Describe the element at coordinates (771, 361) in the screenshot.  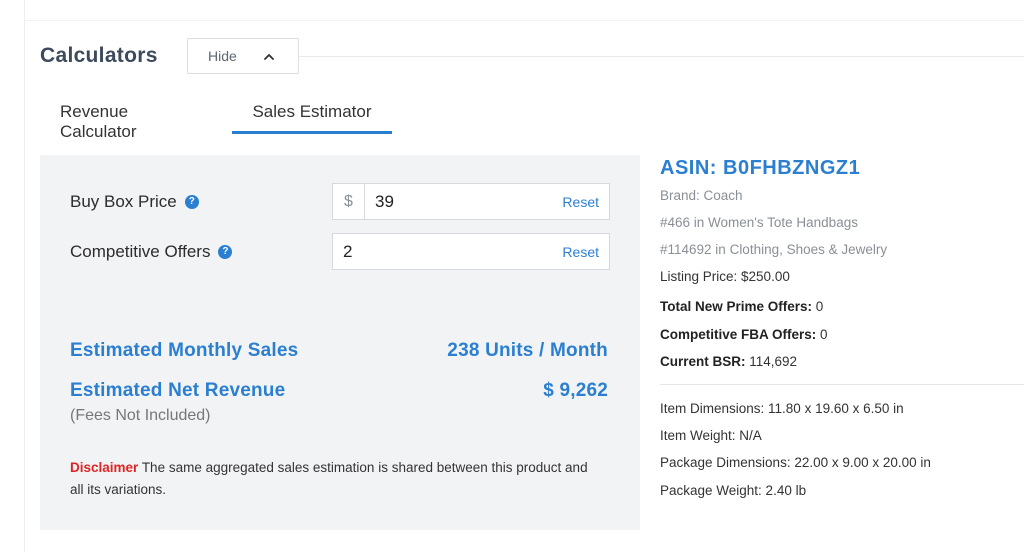
I see `current-bsr-value: 114,692` at that location.